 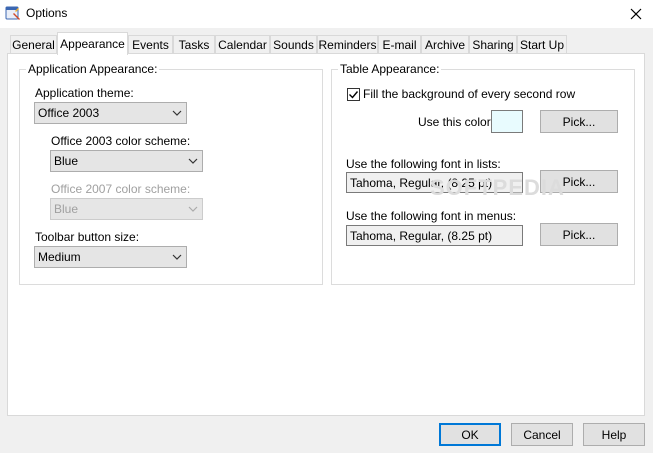 I want to click on tab-general: General, so click(x=33, y=44).